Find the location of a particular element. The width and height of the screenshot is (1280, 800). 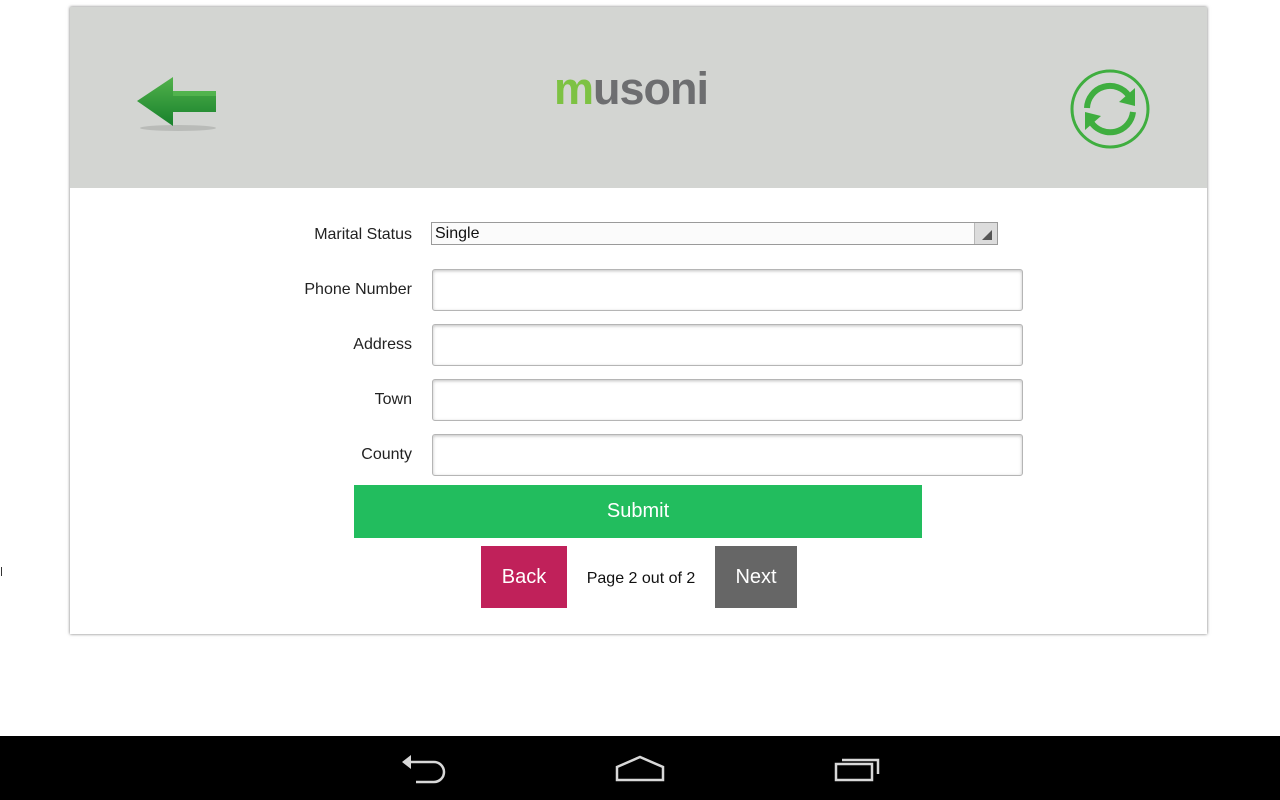

dropdown-caret-icon is located at coordinates (985, 233).